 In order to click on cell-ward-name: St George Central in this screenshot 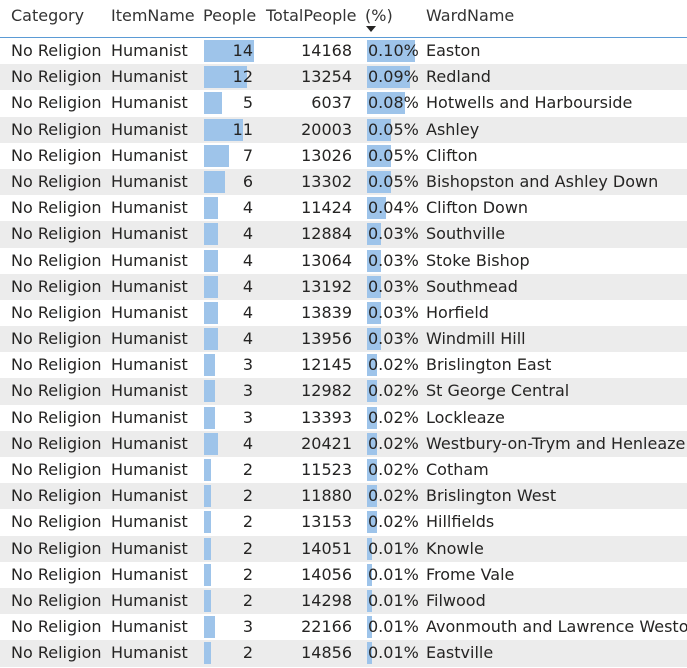, I will do `click(498, 391)`.